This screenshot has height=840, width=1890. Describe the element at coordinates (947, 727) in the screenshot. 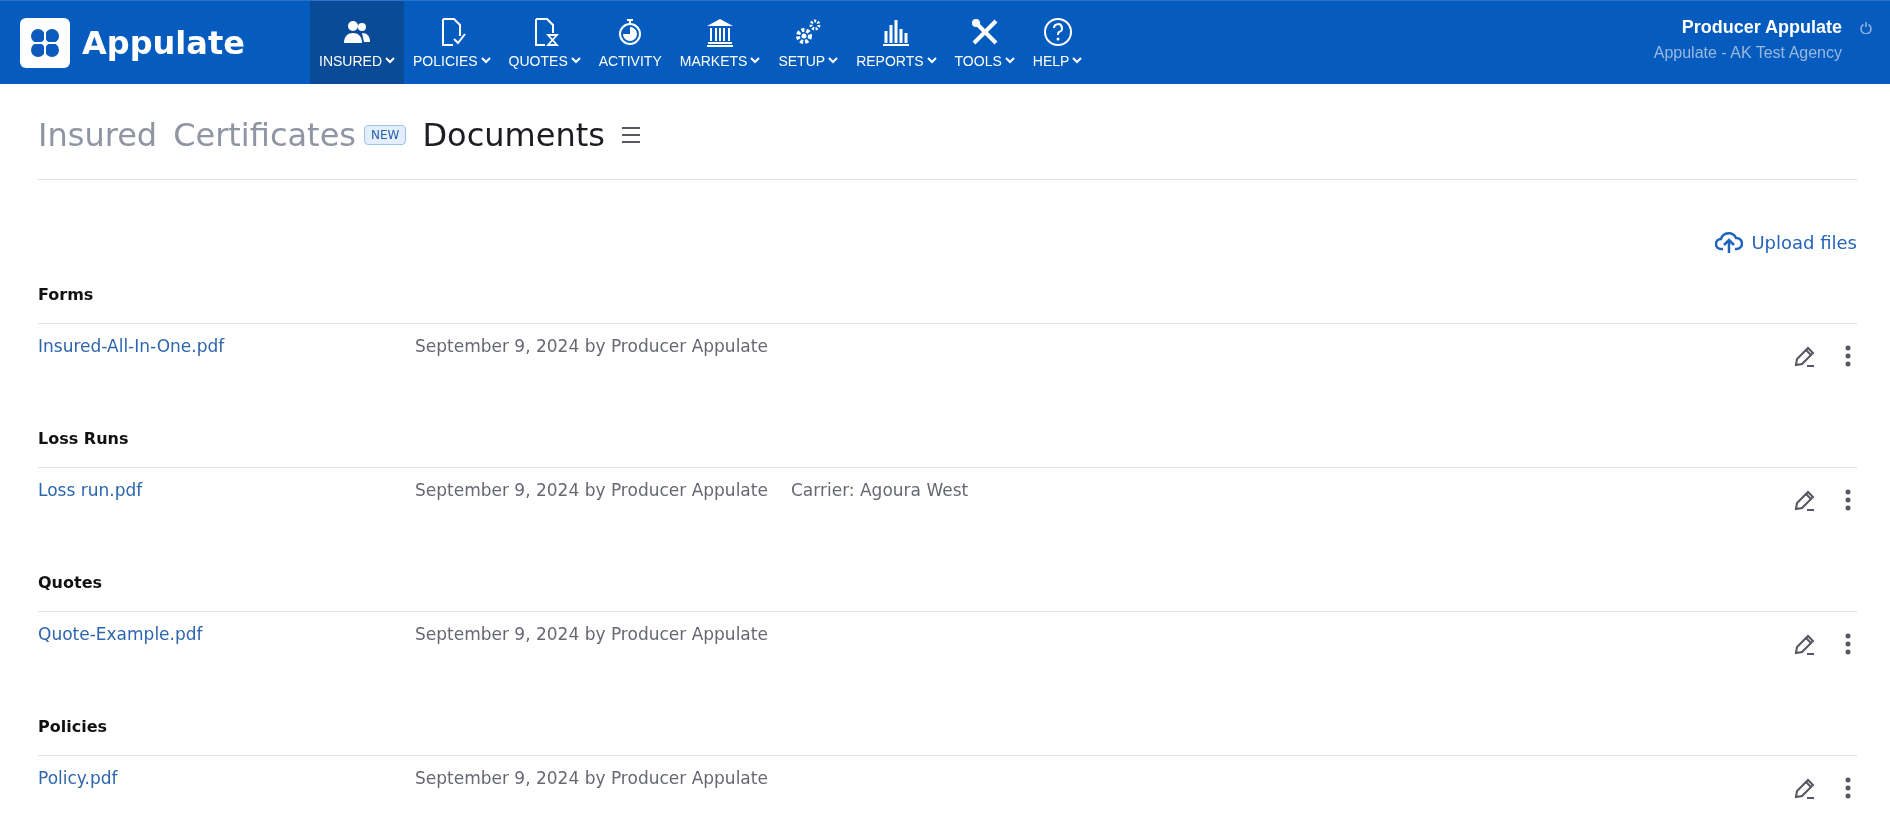

I see `section-title: Policies` at that location.